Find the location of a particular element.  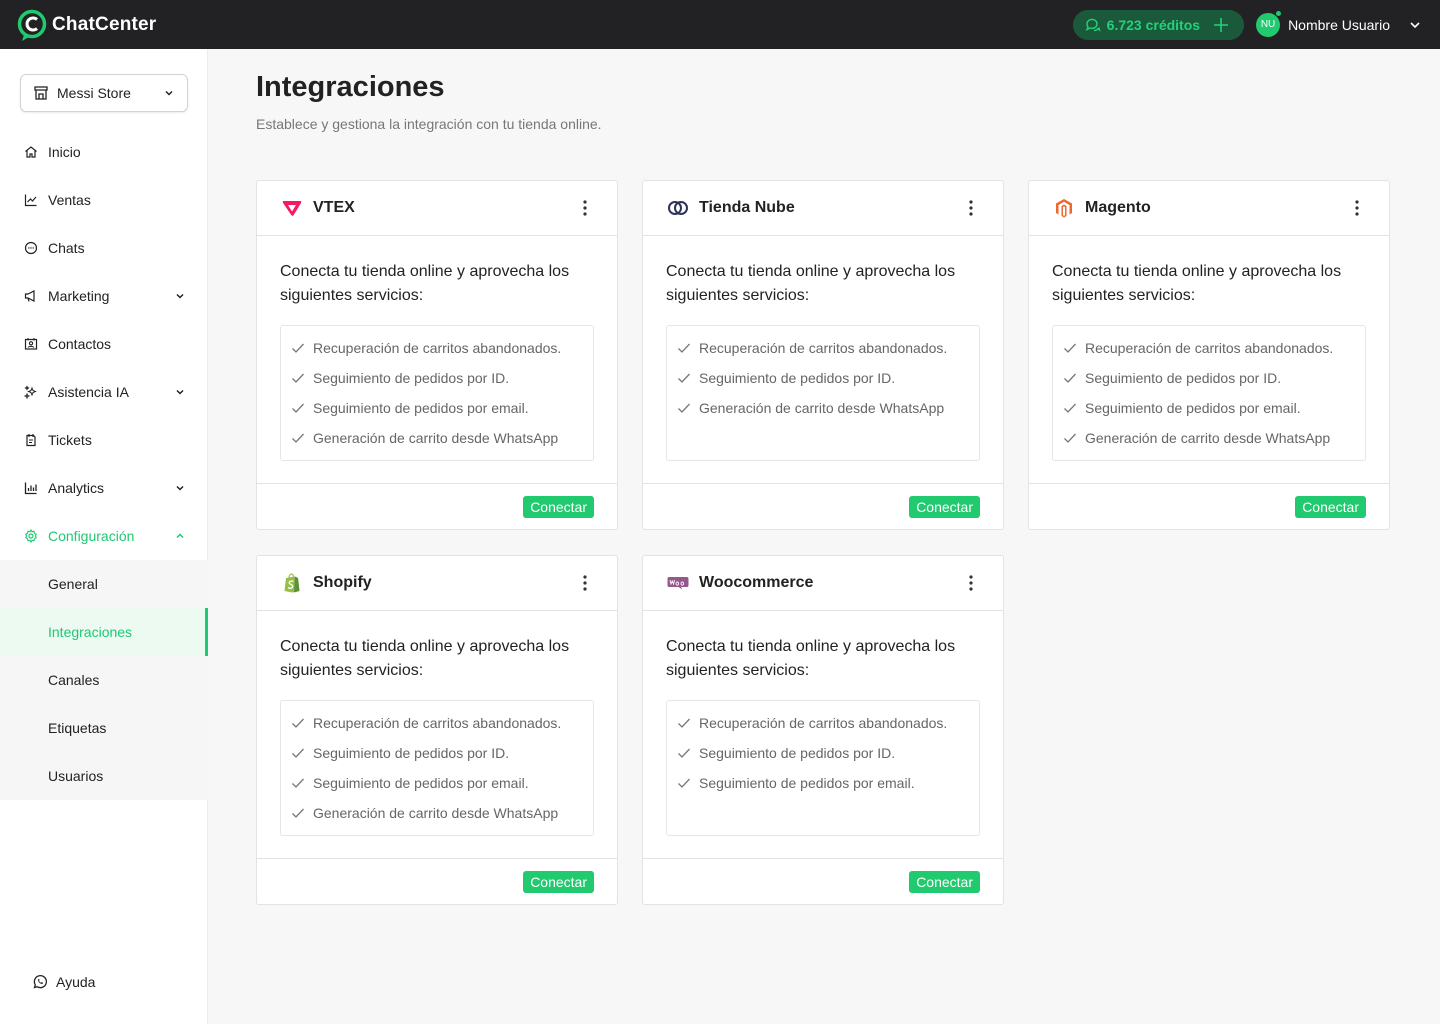

card-title: Magento is located at coordinates (1118, 207).